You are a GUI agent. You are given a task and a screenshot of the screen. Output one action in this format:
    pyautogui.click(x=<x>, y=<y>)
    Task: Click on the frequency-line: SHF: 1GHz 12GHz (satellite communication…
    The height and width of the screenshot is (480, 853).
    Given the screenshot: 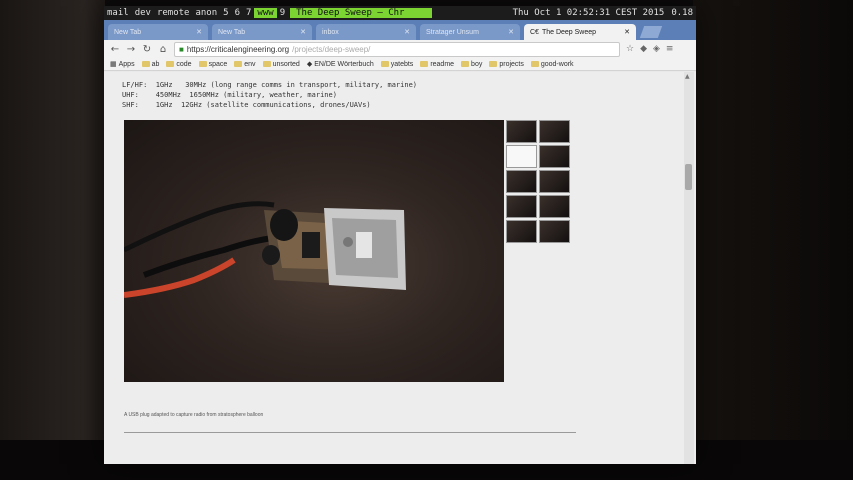 What is the action you would take?
    pyautogui.click(x=246, y=105)
    